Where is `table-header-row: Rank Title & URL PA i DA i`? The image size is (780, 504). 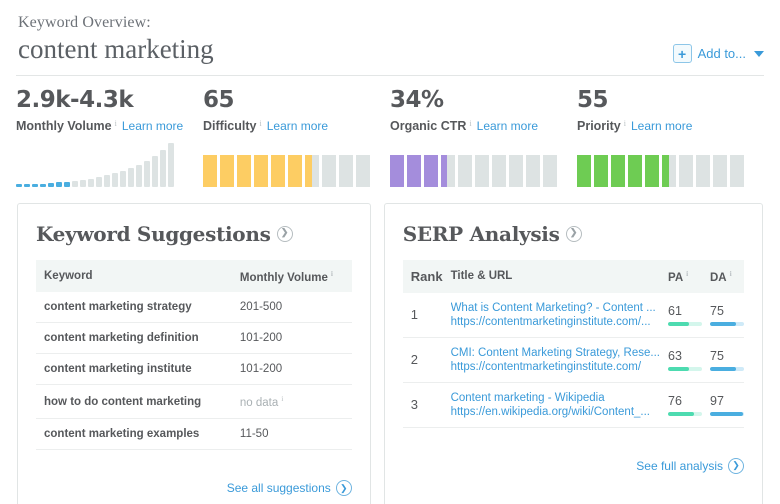
table-header-row: Rank Title & URL PA i DA i is located at coordinates (573, 276).